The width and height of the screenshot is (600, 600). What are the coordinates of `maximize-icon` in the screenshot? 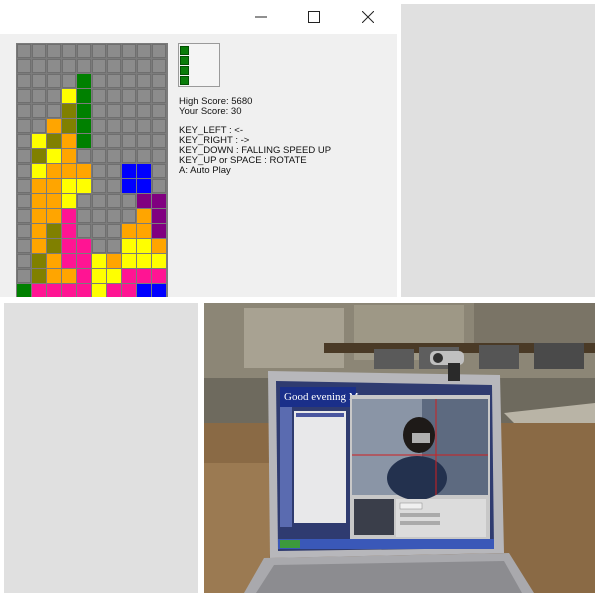 It's located at (314, 17).